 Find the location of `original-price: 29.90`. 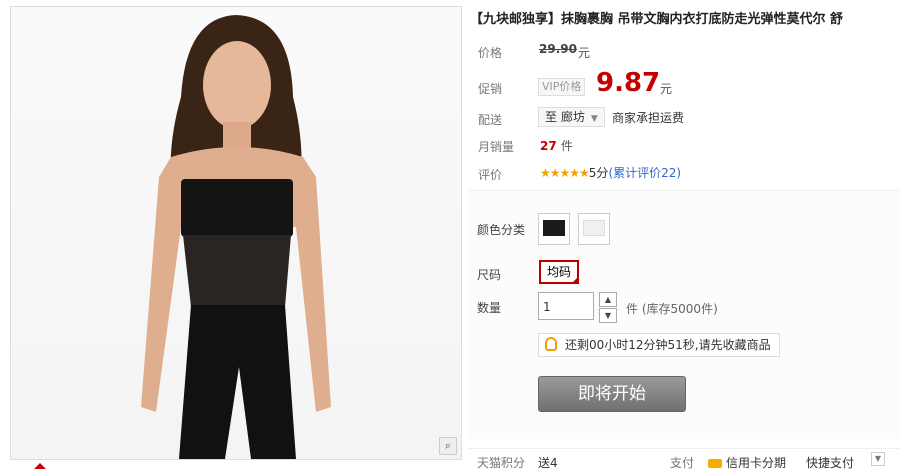

original-price: 29.90 is located at coordinates (558, 49).